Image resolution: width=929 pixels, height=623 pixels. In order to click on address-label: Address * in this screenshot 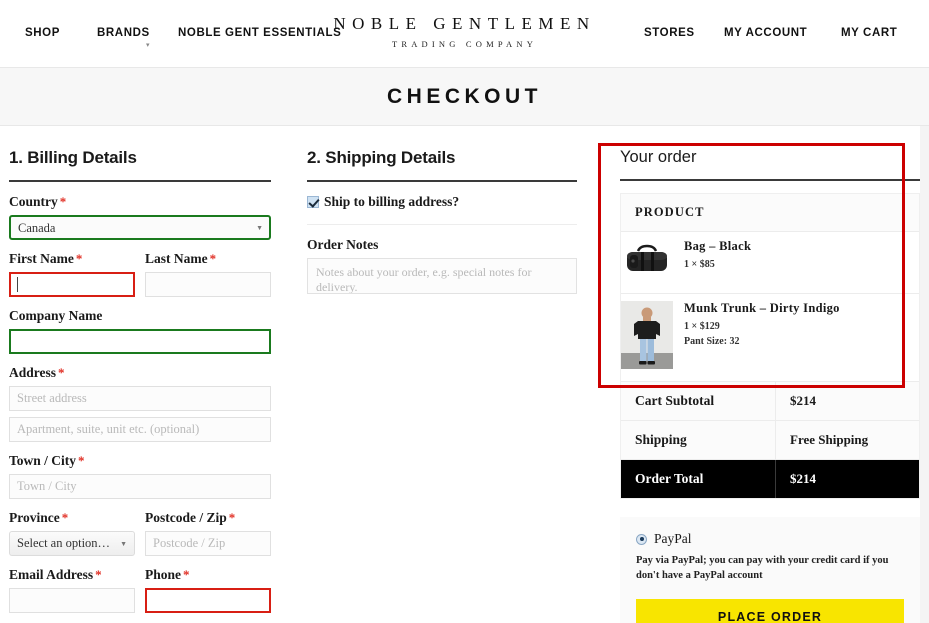, I will do `click(140, 373)`.